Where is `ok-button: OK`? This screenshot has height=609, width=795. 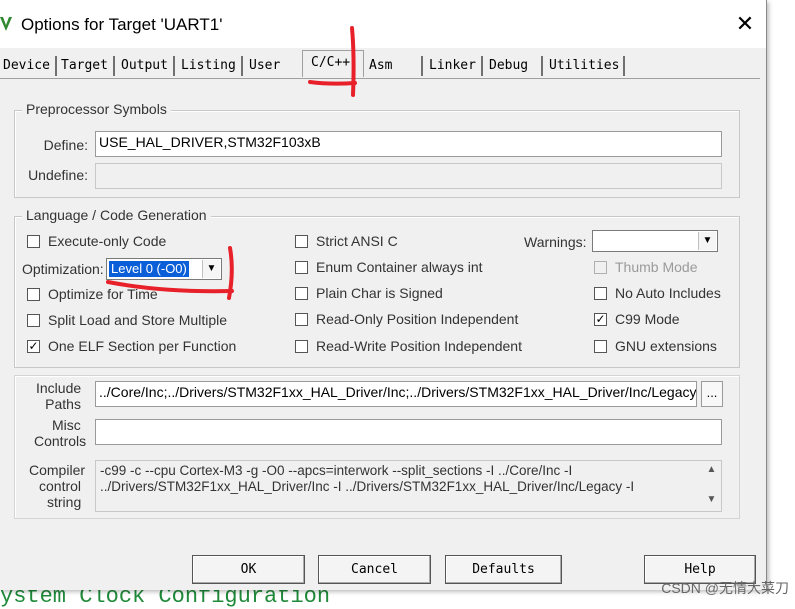 ok-button: OK is located at coordinates (248, 569).